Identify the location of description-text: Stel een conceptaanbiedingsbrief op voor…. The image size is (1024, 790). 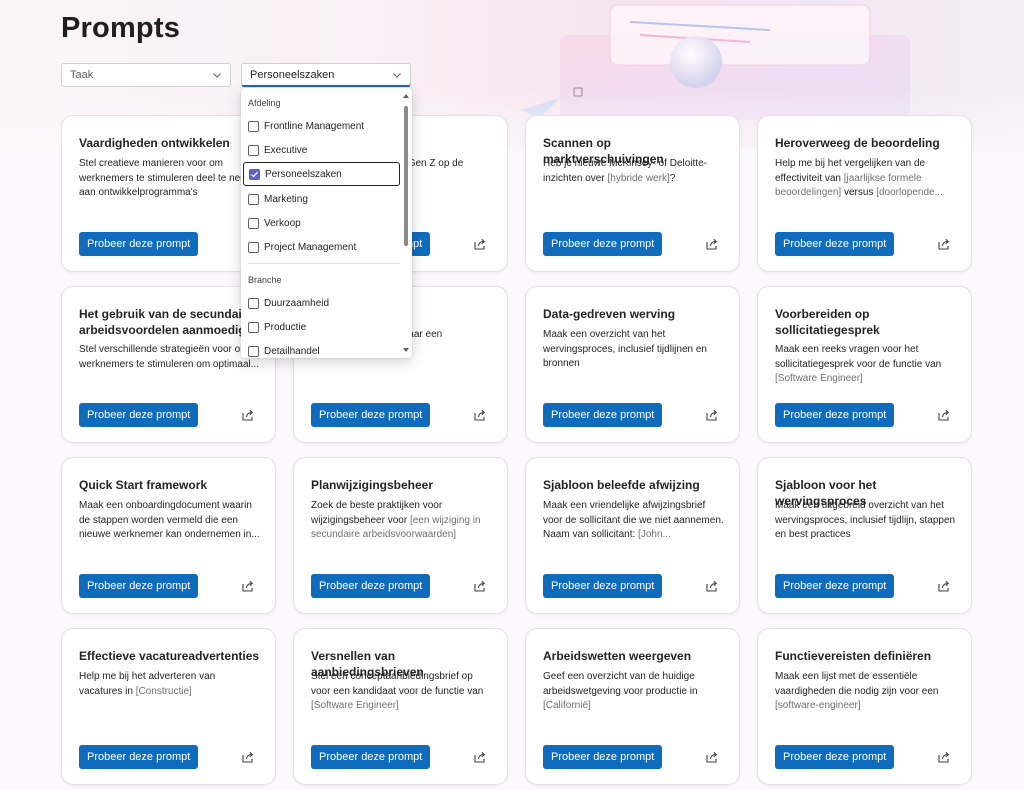
(397, 684).